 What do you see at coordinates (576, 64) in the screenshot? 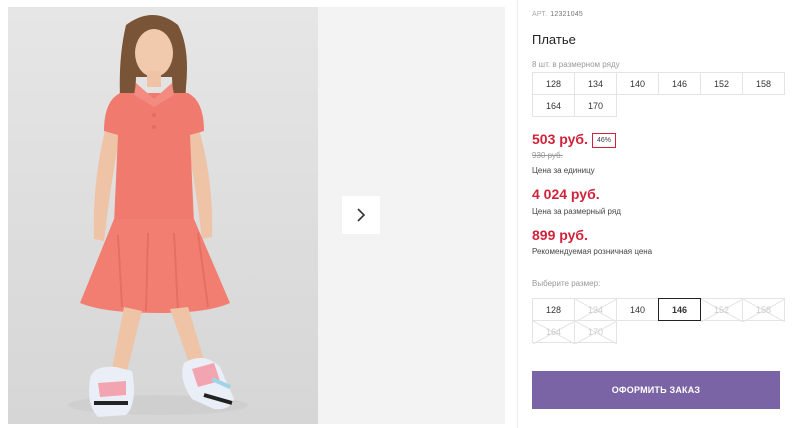
I see `size-row-hint: 8 шт. в размерном ряду` at bounding box center [576, 64].